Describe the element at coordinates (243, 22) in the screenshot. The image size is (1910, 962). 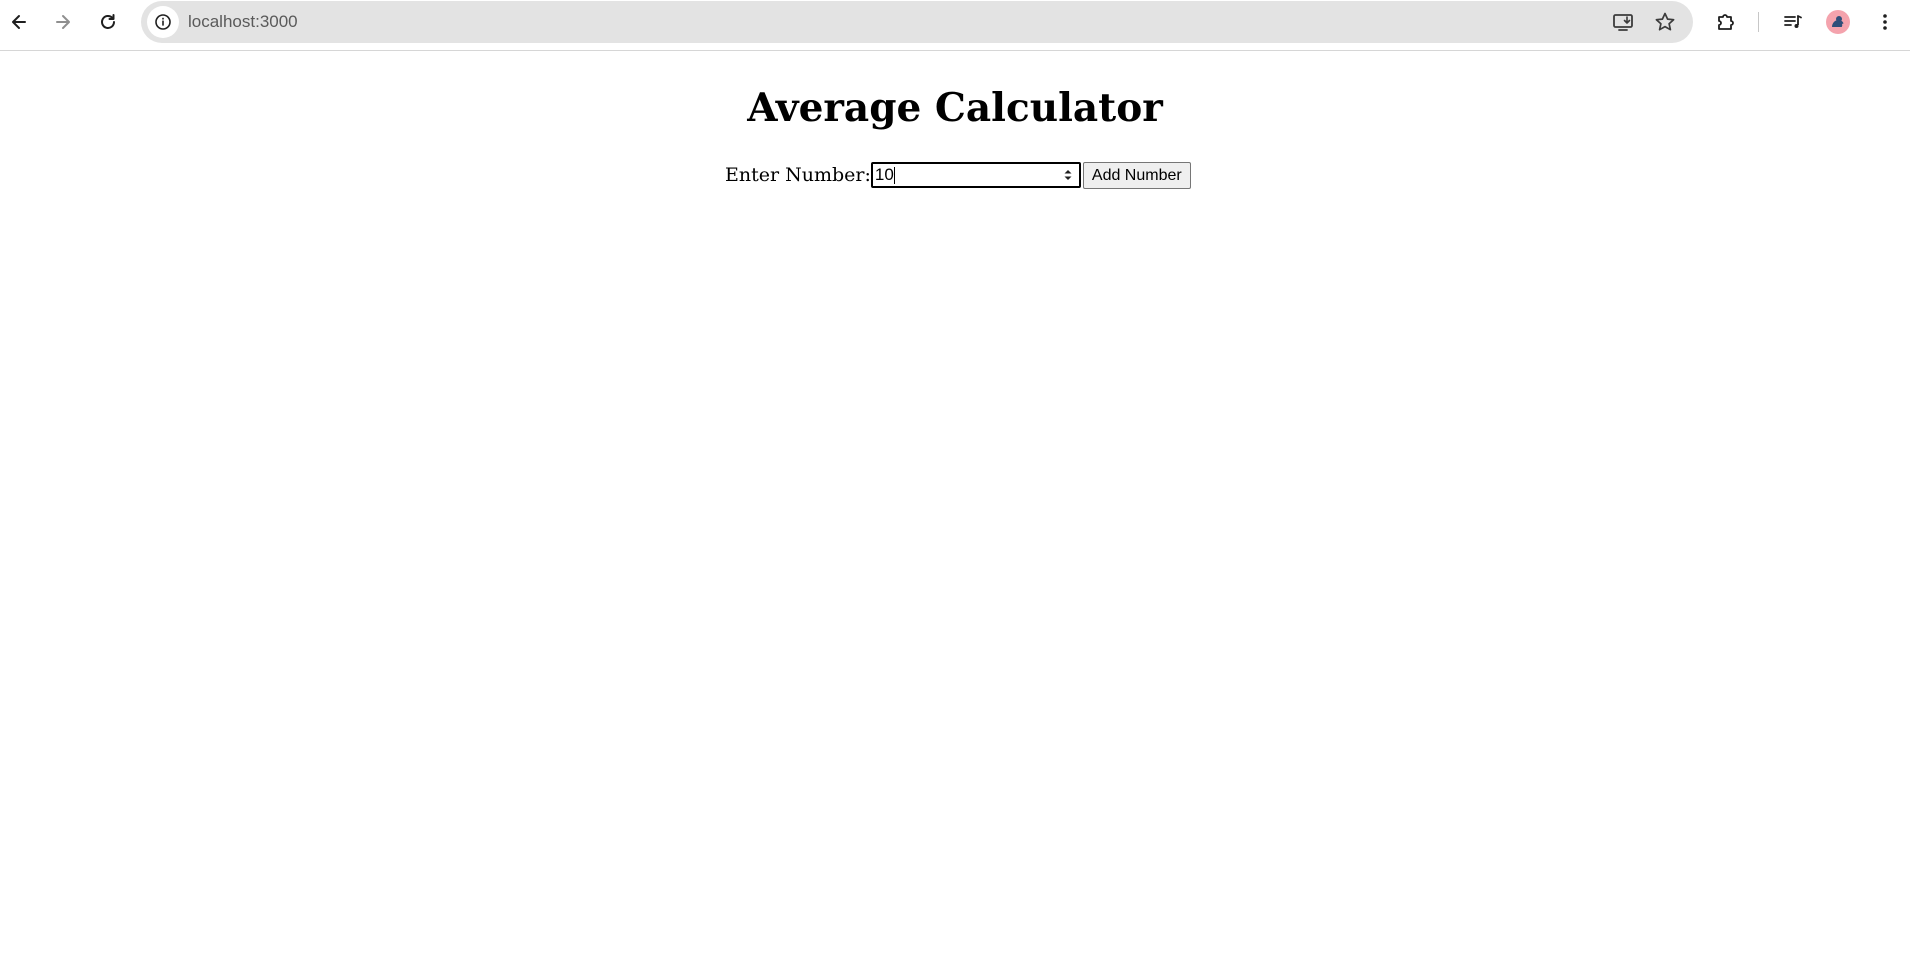
I see `url-text: localhost:3000` at that location.